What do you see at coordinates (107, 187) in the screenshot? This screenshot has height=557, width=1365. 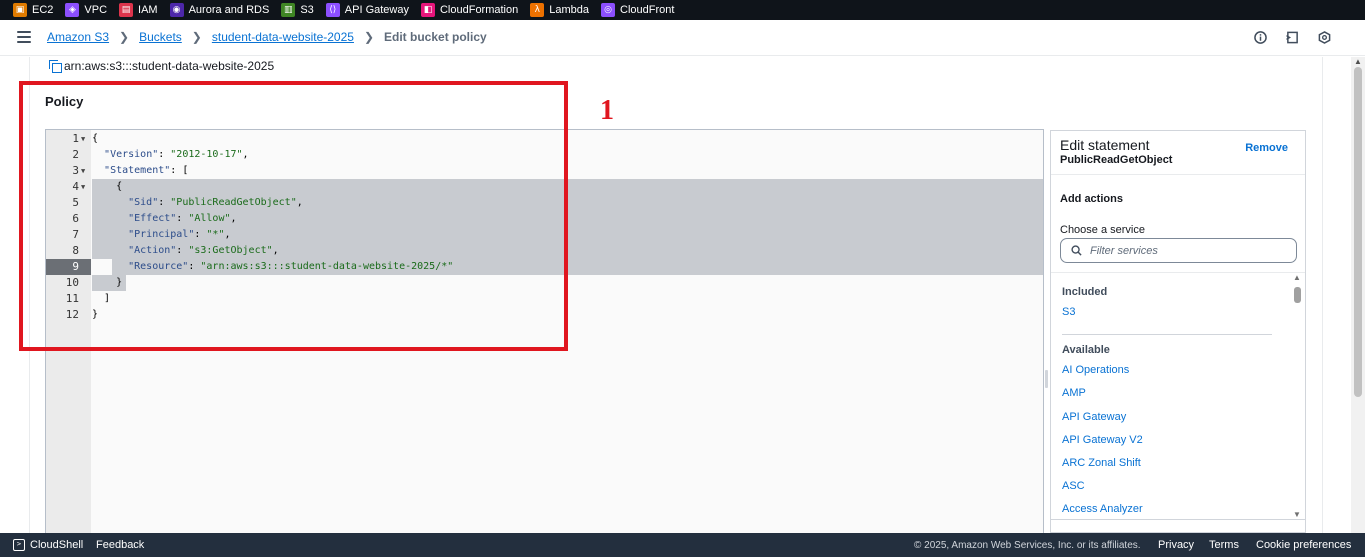 I see `code-text: {` at bounding box center [107, 187].